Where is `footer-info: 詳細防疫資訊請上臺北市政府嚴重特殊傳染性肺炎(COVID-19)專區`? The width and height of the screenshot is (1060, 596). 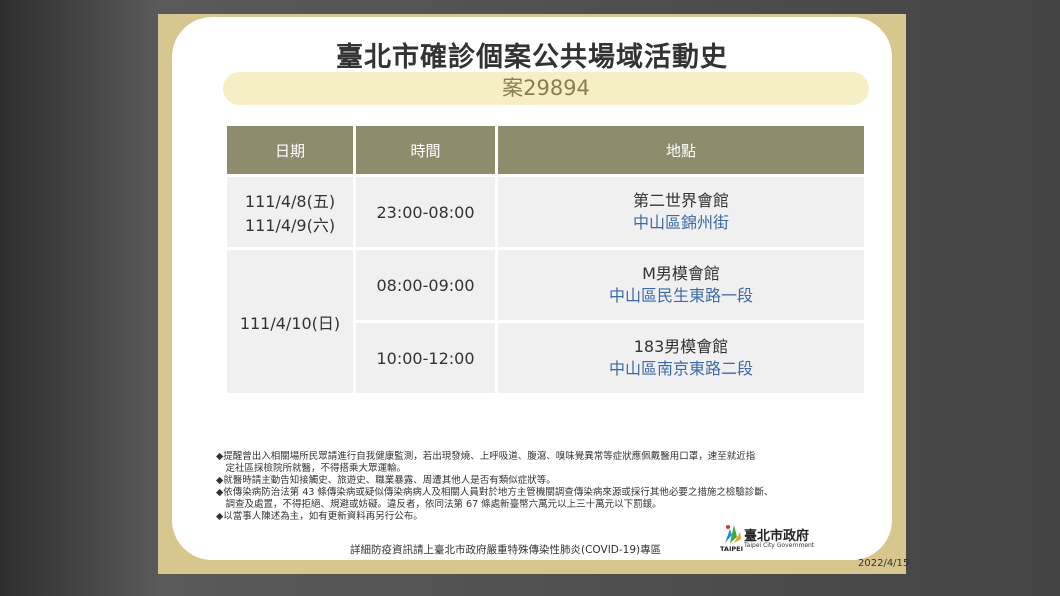
footer-info: 詳細防疫資訊請上臺北市政府嚴重特殊傳染性肺炎(COVID-19)專區 is located at coordinates (506, 550).